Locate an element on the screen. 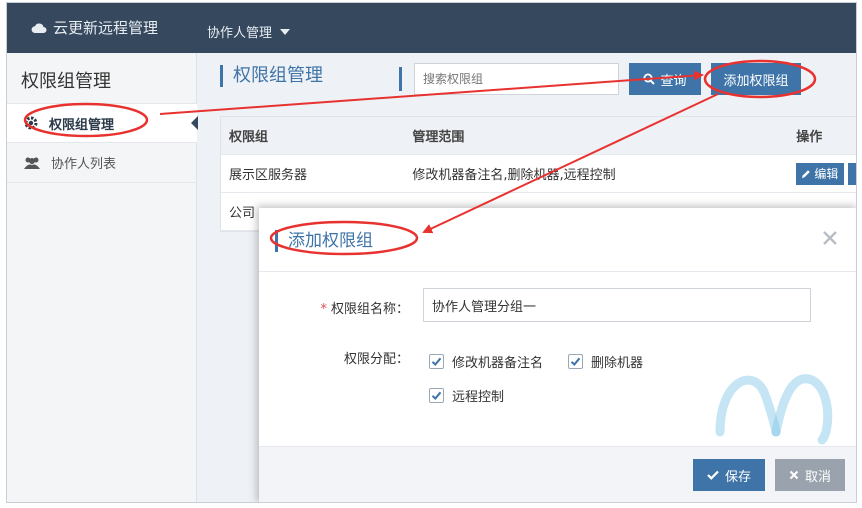 This screenshot has width=862, height=508. sidebar-item-collaborators: 协作人列表 is located at coordinates (102, 163).